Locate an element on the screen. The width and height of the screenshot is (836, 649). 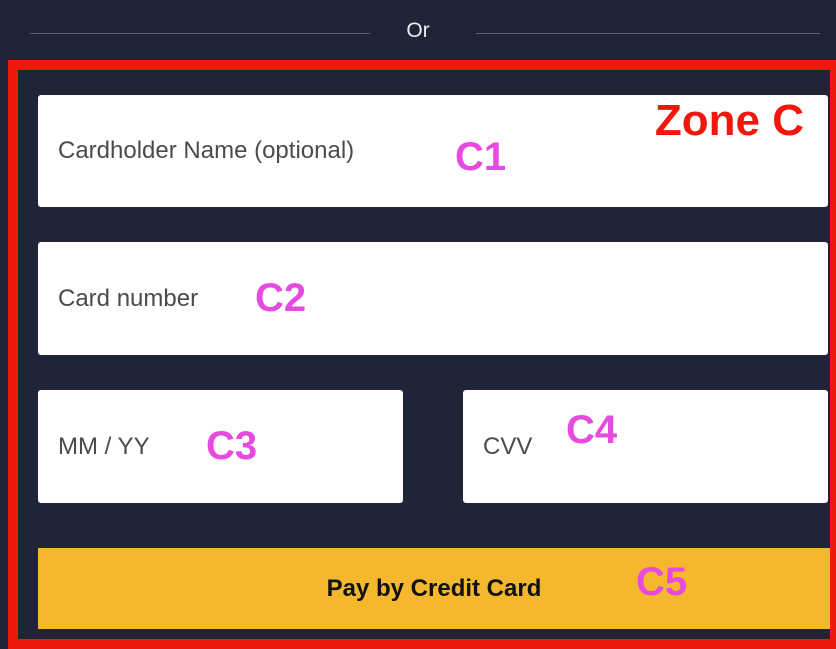
c1-annotation: C1 is located at coordinates (481, 157).